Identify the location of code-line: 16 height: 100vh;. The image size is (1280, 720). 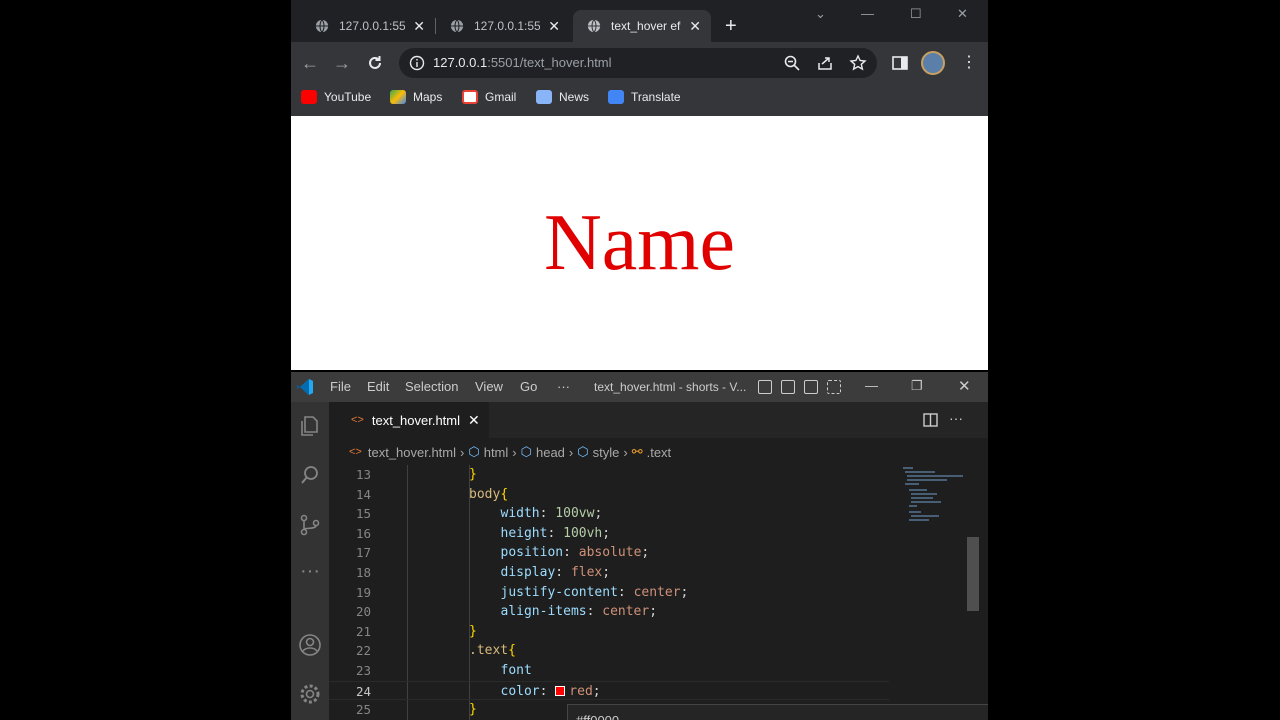
(609, 534).